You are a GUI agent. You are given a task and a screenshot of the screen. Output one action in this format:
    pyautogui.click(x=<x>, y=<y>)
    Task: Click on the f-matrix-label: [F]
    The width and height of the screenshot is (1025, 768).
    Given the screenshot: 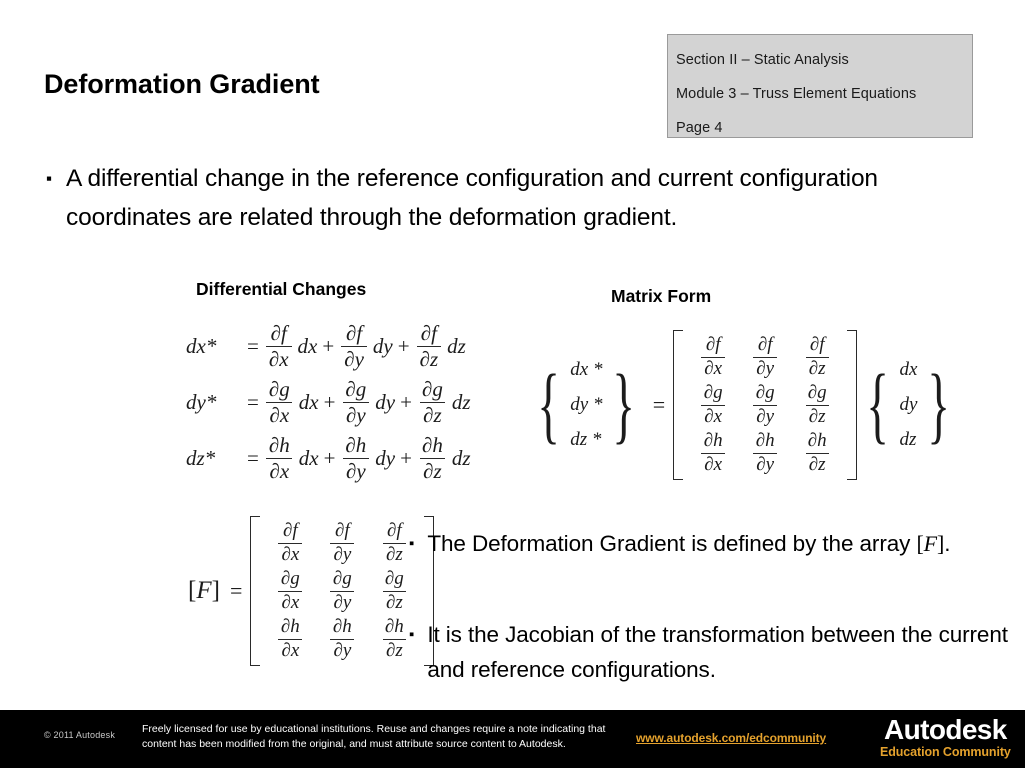 What is the action you would take?
    pyautogui.click(x=204, y=591)
    